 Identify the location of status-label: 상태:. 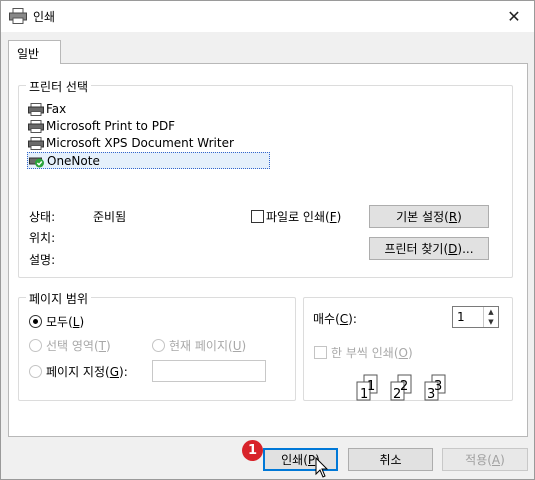
(42, 217).